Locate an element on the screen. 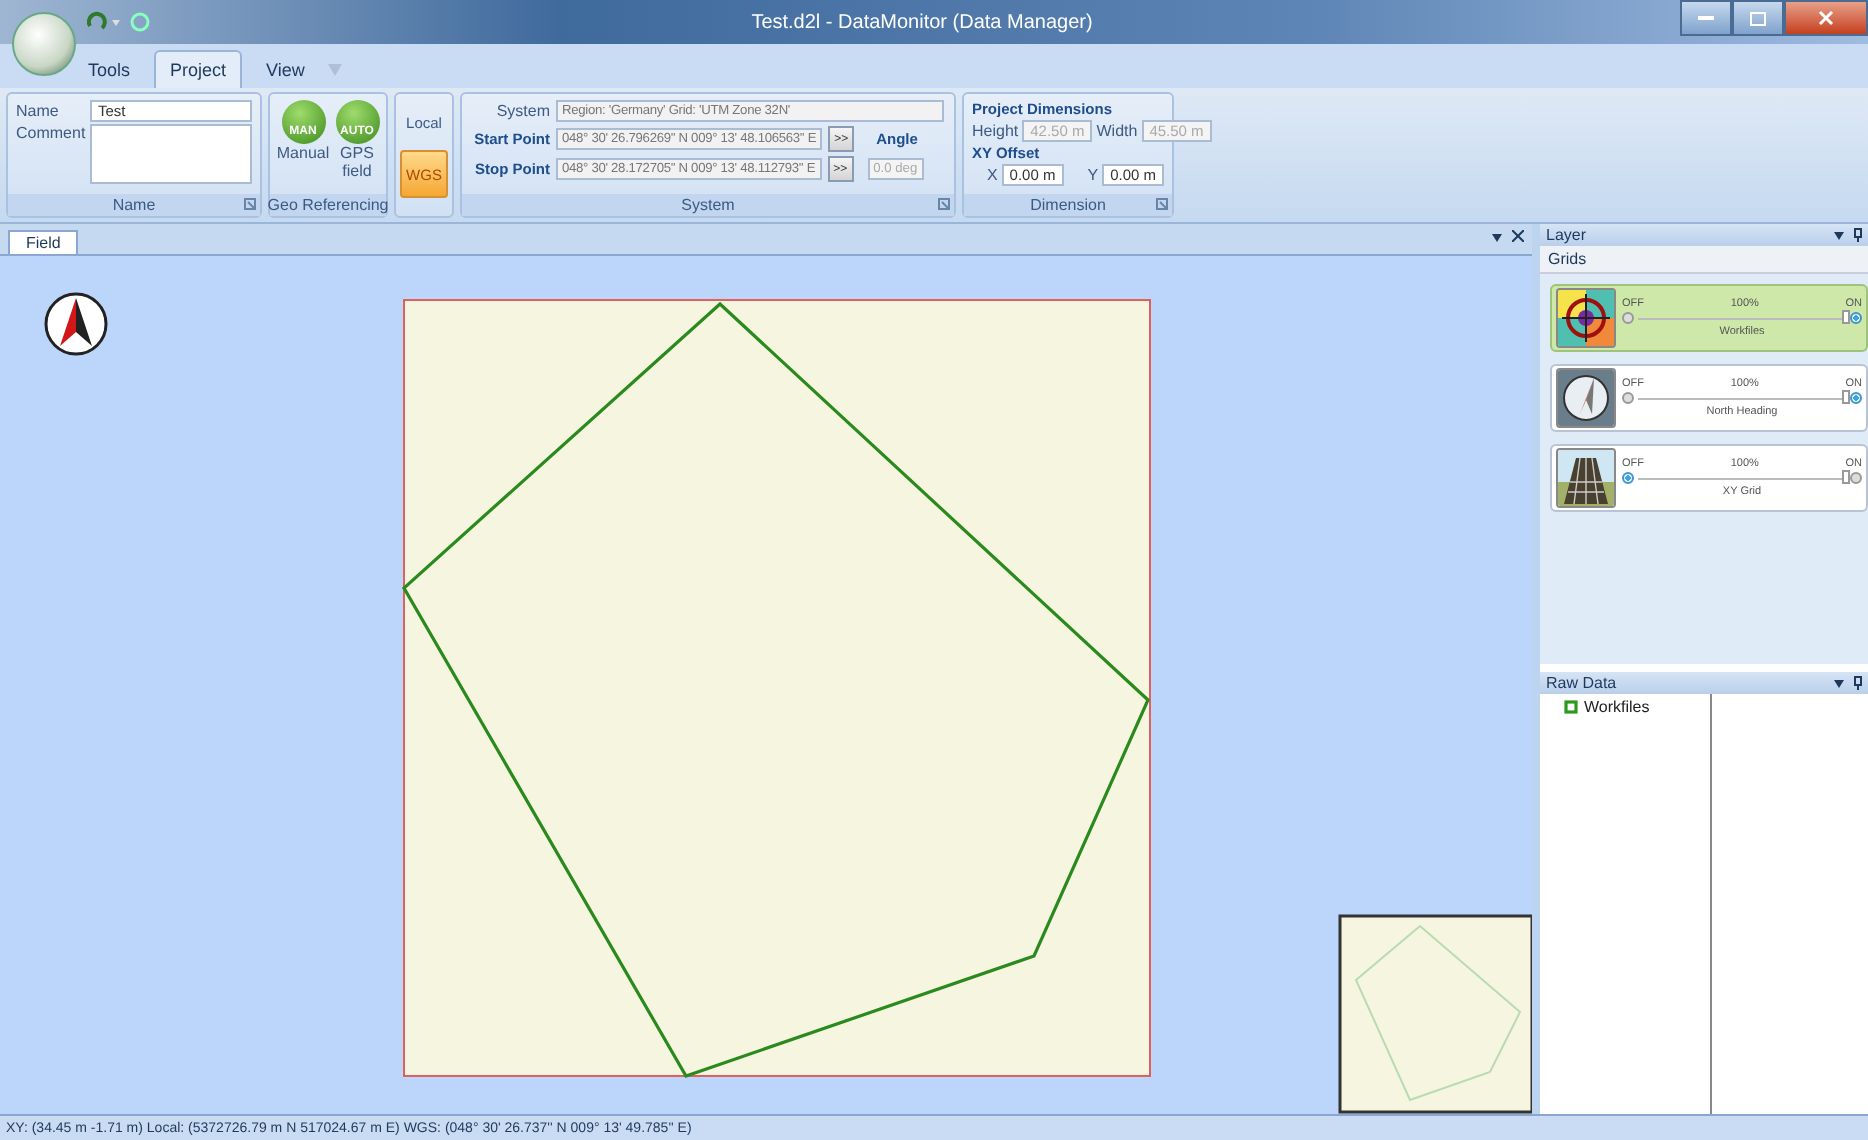 The height and width of the screenshot is (1140, 1868). ribbon-tab: Tools is located at coordinates (109, 69).